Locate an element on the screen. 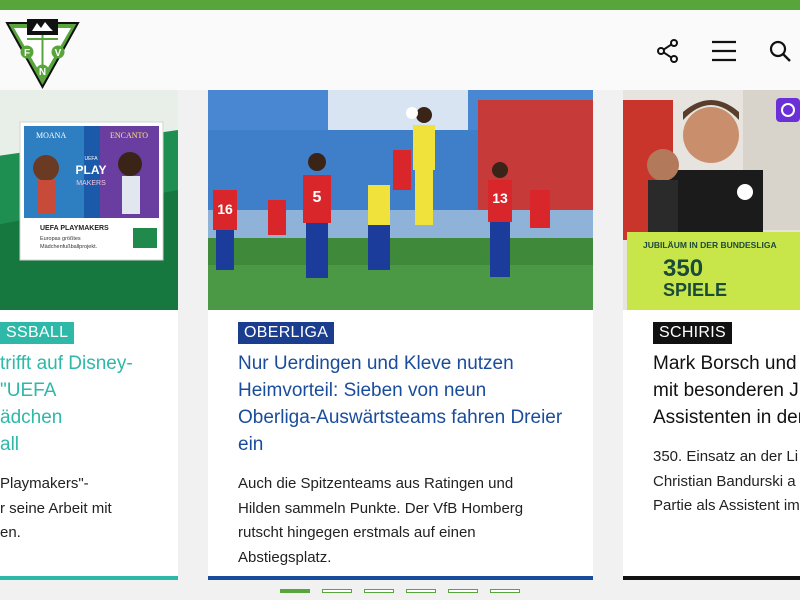 This screenshot has width=800, height=600. svg-text: V is located at coordinates (58, 53).